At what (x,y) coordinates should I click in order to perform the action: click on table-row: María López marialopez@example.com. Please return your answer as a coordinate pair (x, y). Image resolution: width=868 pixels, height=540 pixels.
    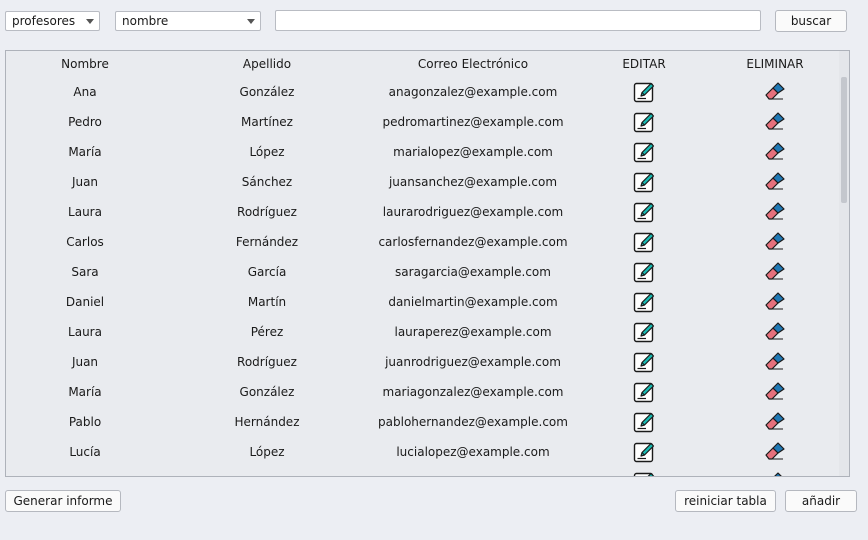
    Looking at the image, I should click on (423, 152).